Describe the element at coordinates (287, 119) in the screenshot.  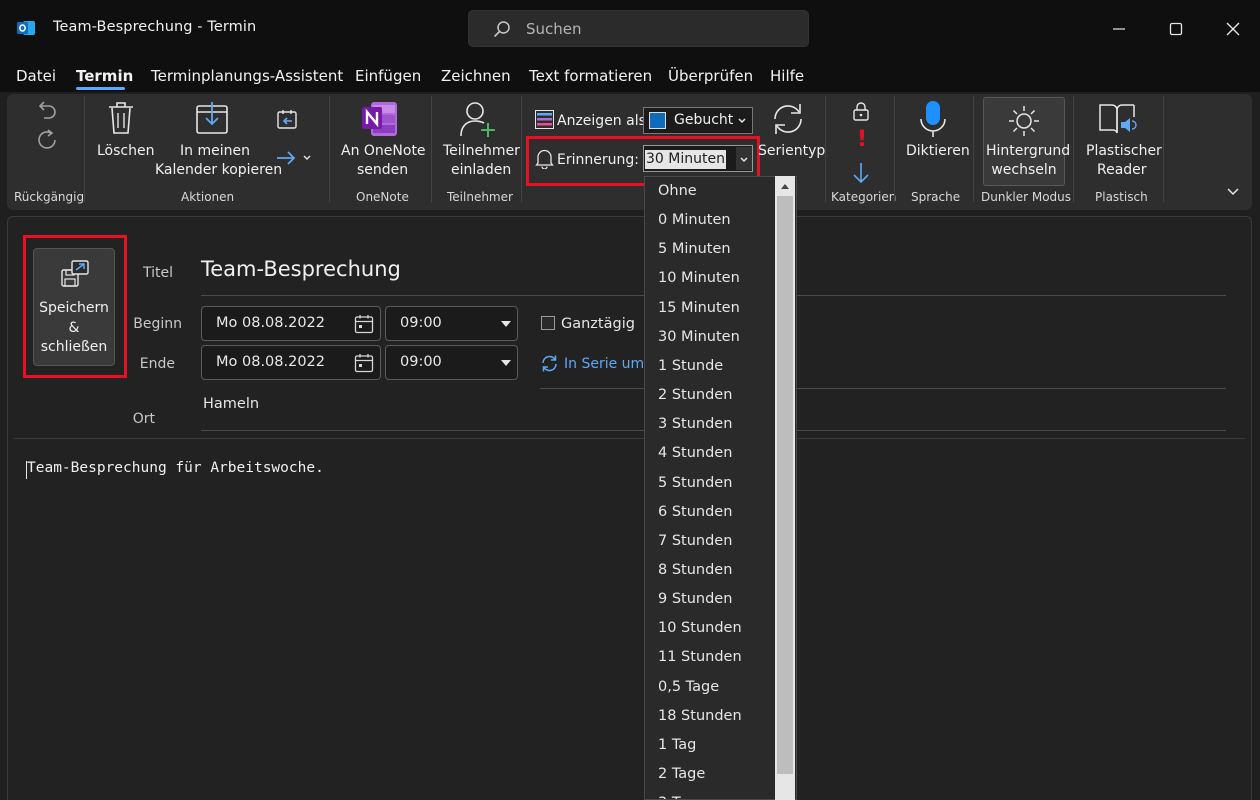
I see `calendar-forward-icon` at that location.